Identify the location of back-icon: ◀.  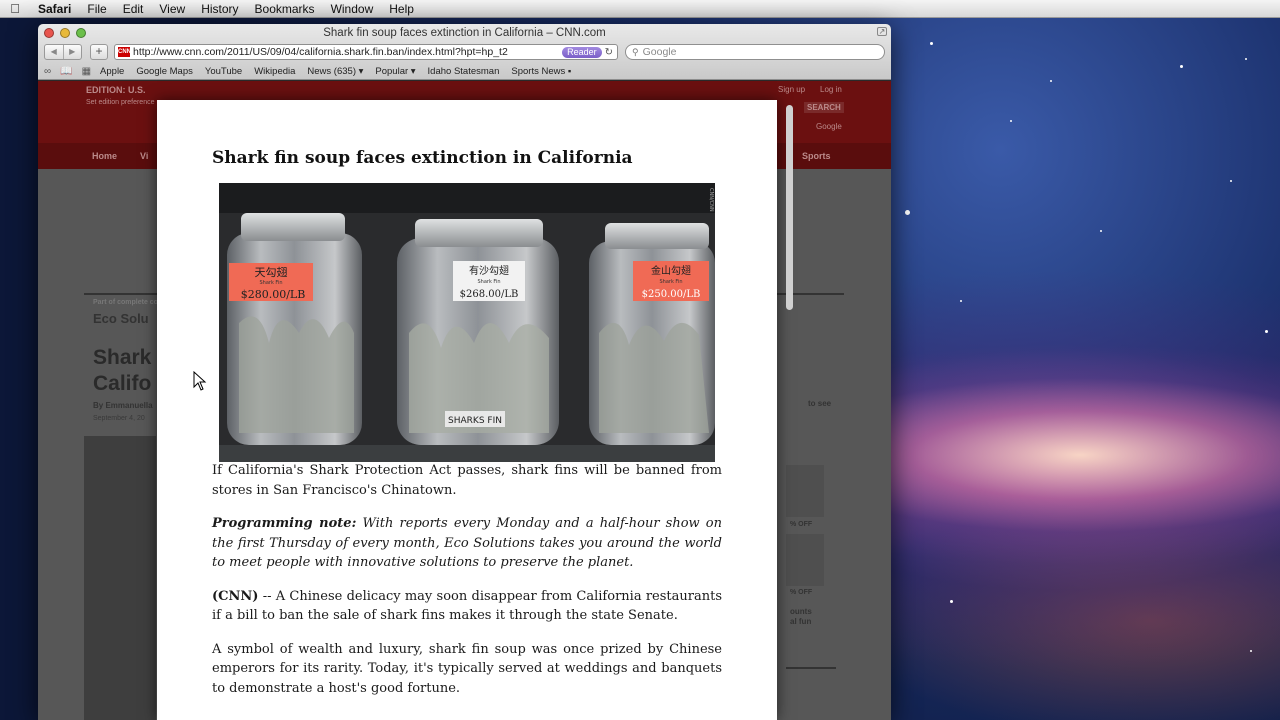
(54, 52).